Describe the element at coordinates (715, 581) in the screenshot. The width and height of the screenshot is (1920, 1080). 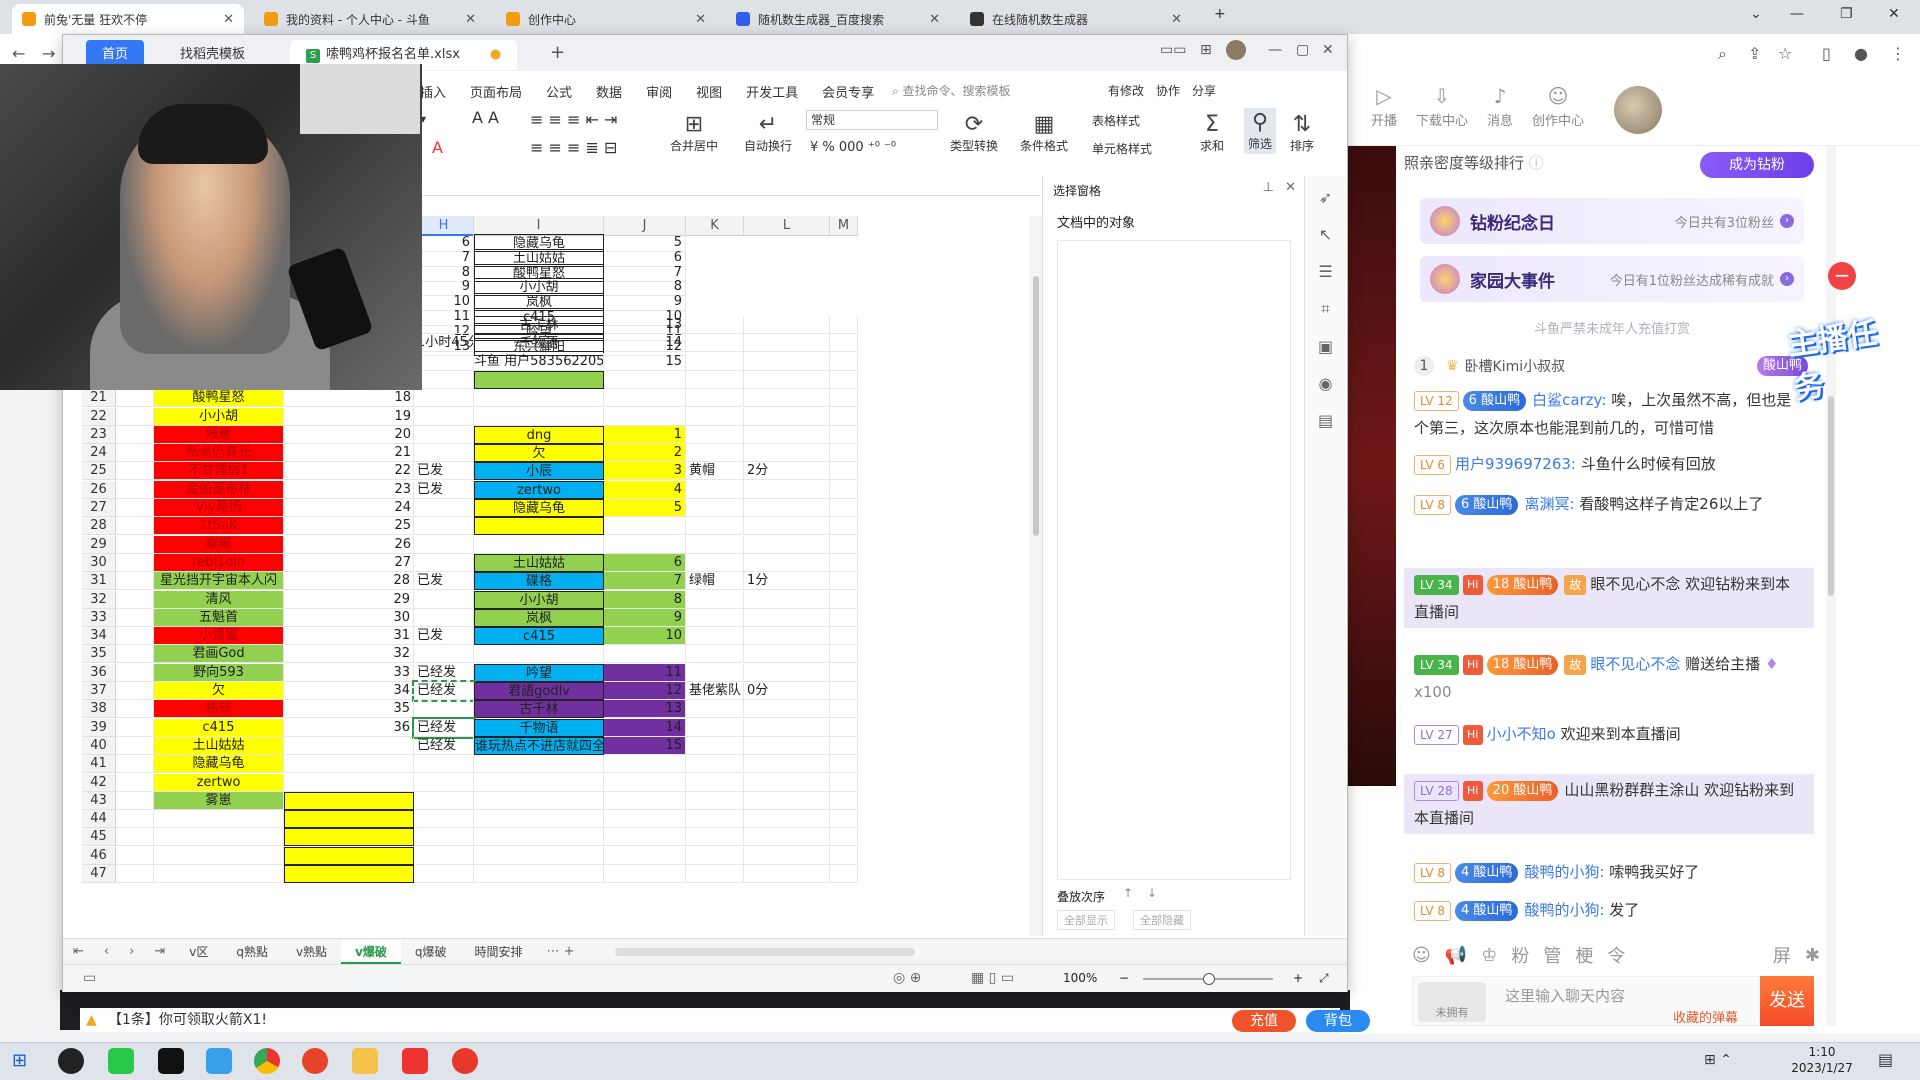
I see `cell-k: 绿帽` at that location.